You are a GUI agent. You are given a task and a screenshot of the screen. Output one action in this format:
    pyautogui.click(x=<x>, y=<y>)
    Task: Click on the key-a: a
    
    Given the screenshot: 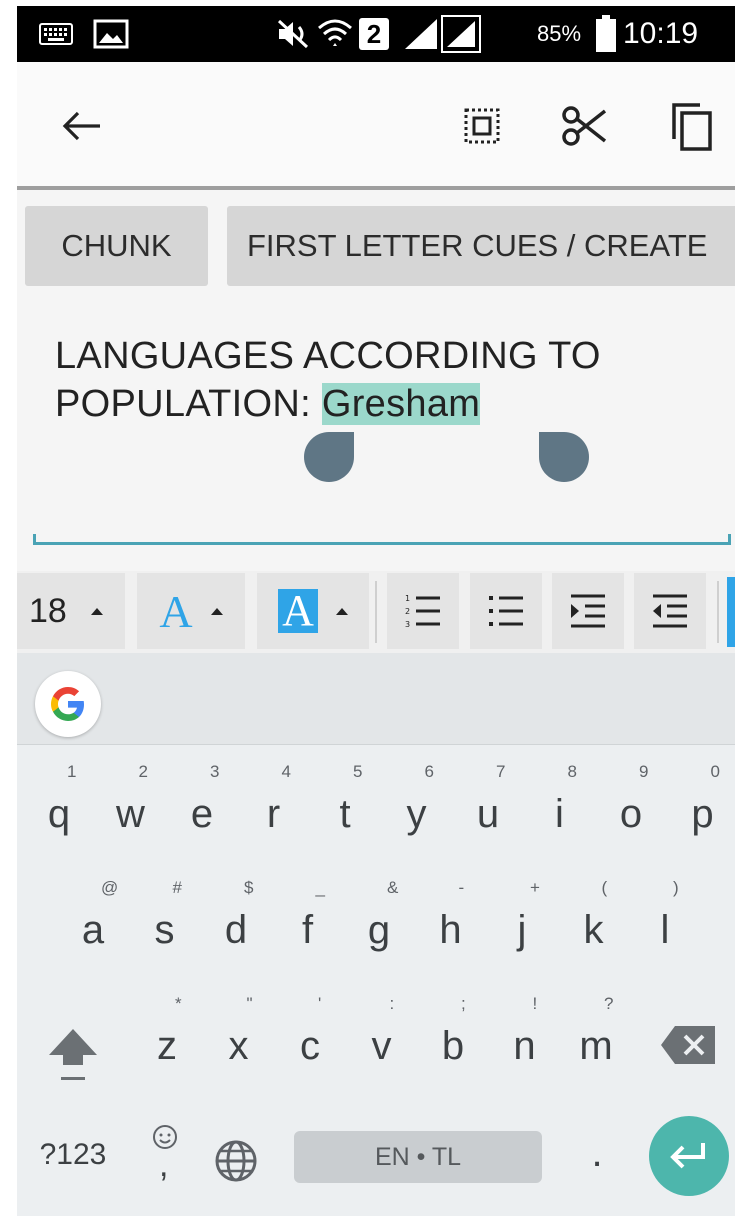 What is the action you would take?
    pyautogui.click(x=93, y=930)
    